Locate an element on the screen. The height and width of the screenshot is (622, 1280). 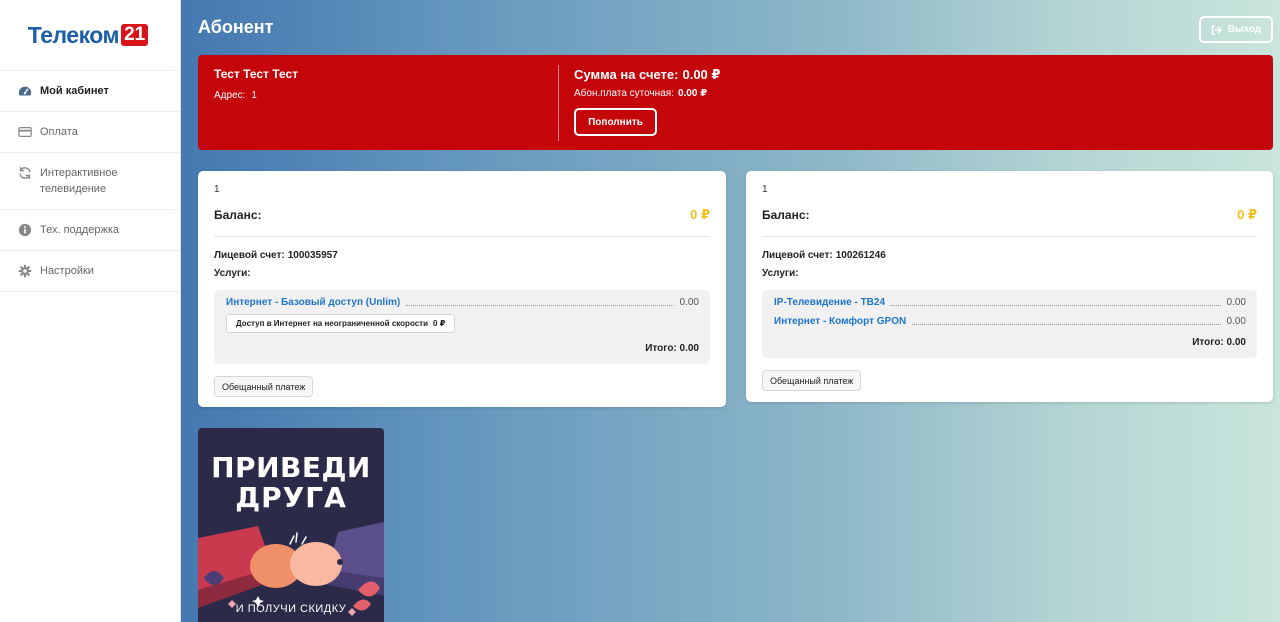
sidebar-item-my-cabinet: Мой кабинет is located at coordinates (90, 91).